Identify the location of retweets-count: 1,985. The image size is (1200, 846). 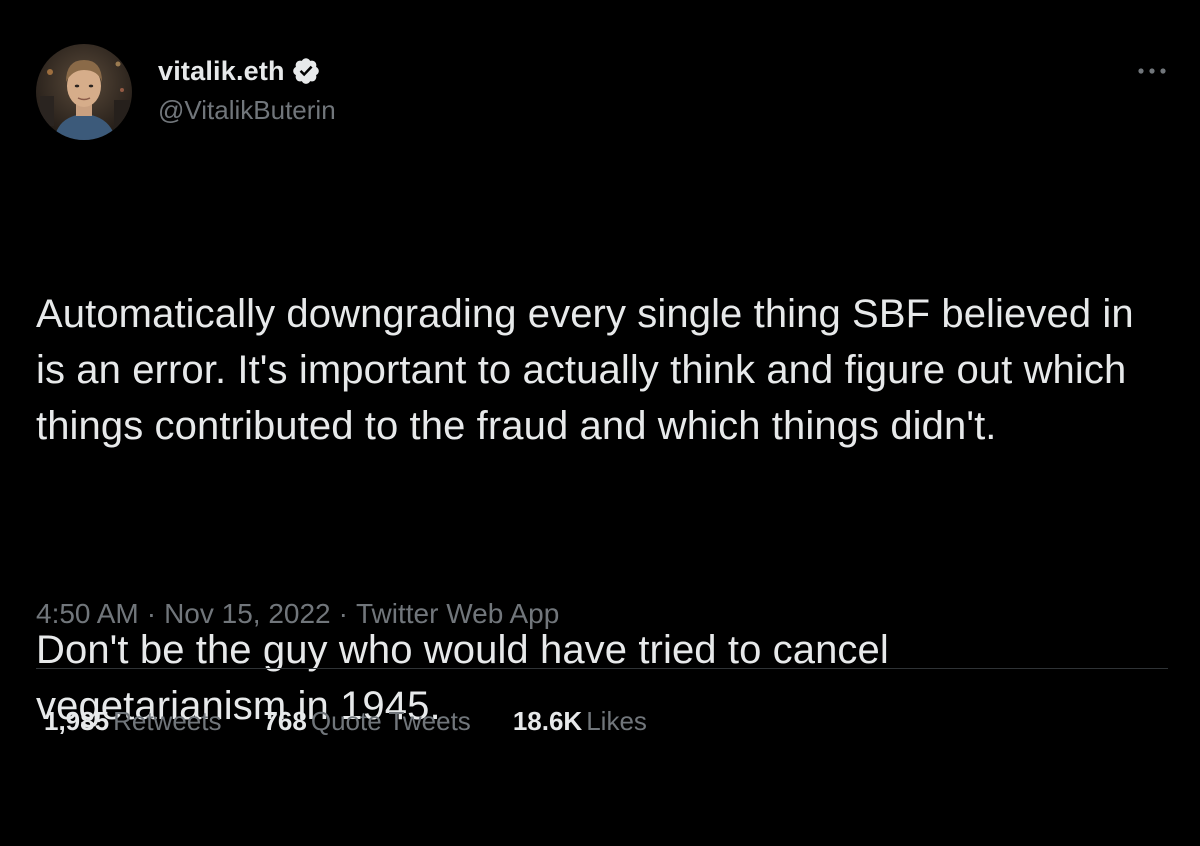
(77, 721).